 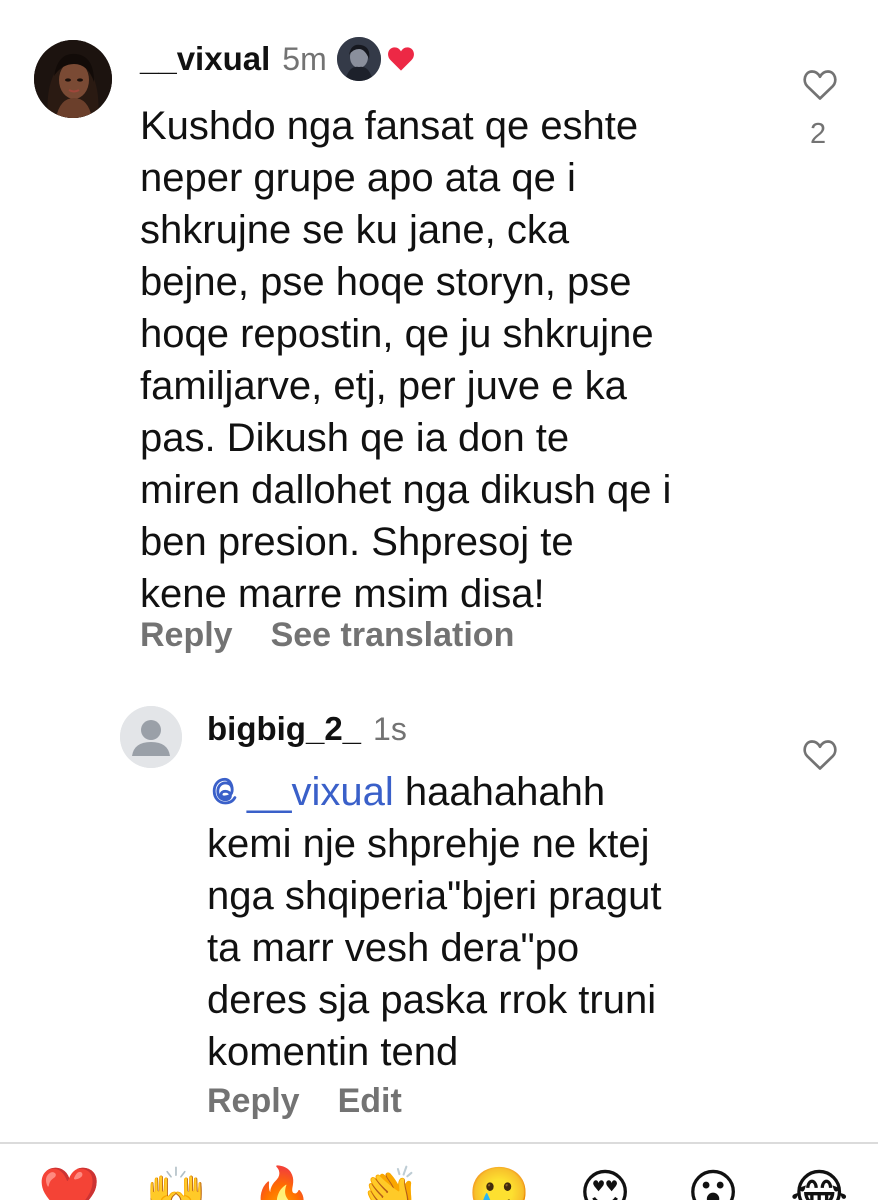 What do you see at coordinates (277, 59) in the screenshot?
I see `comment-header: __vixual 5m` at bounding box center [277, 59].